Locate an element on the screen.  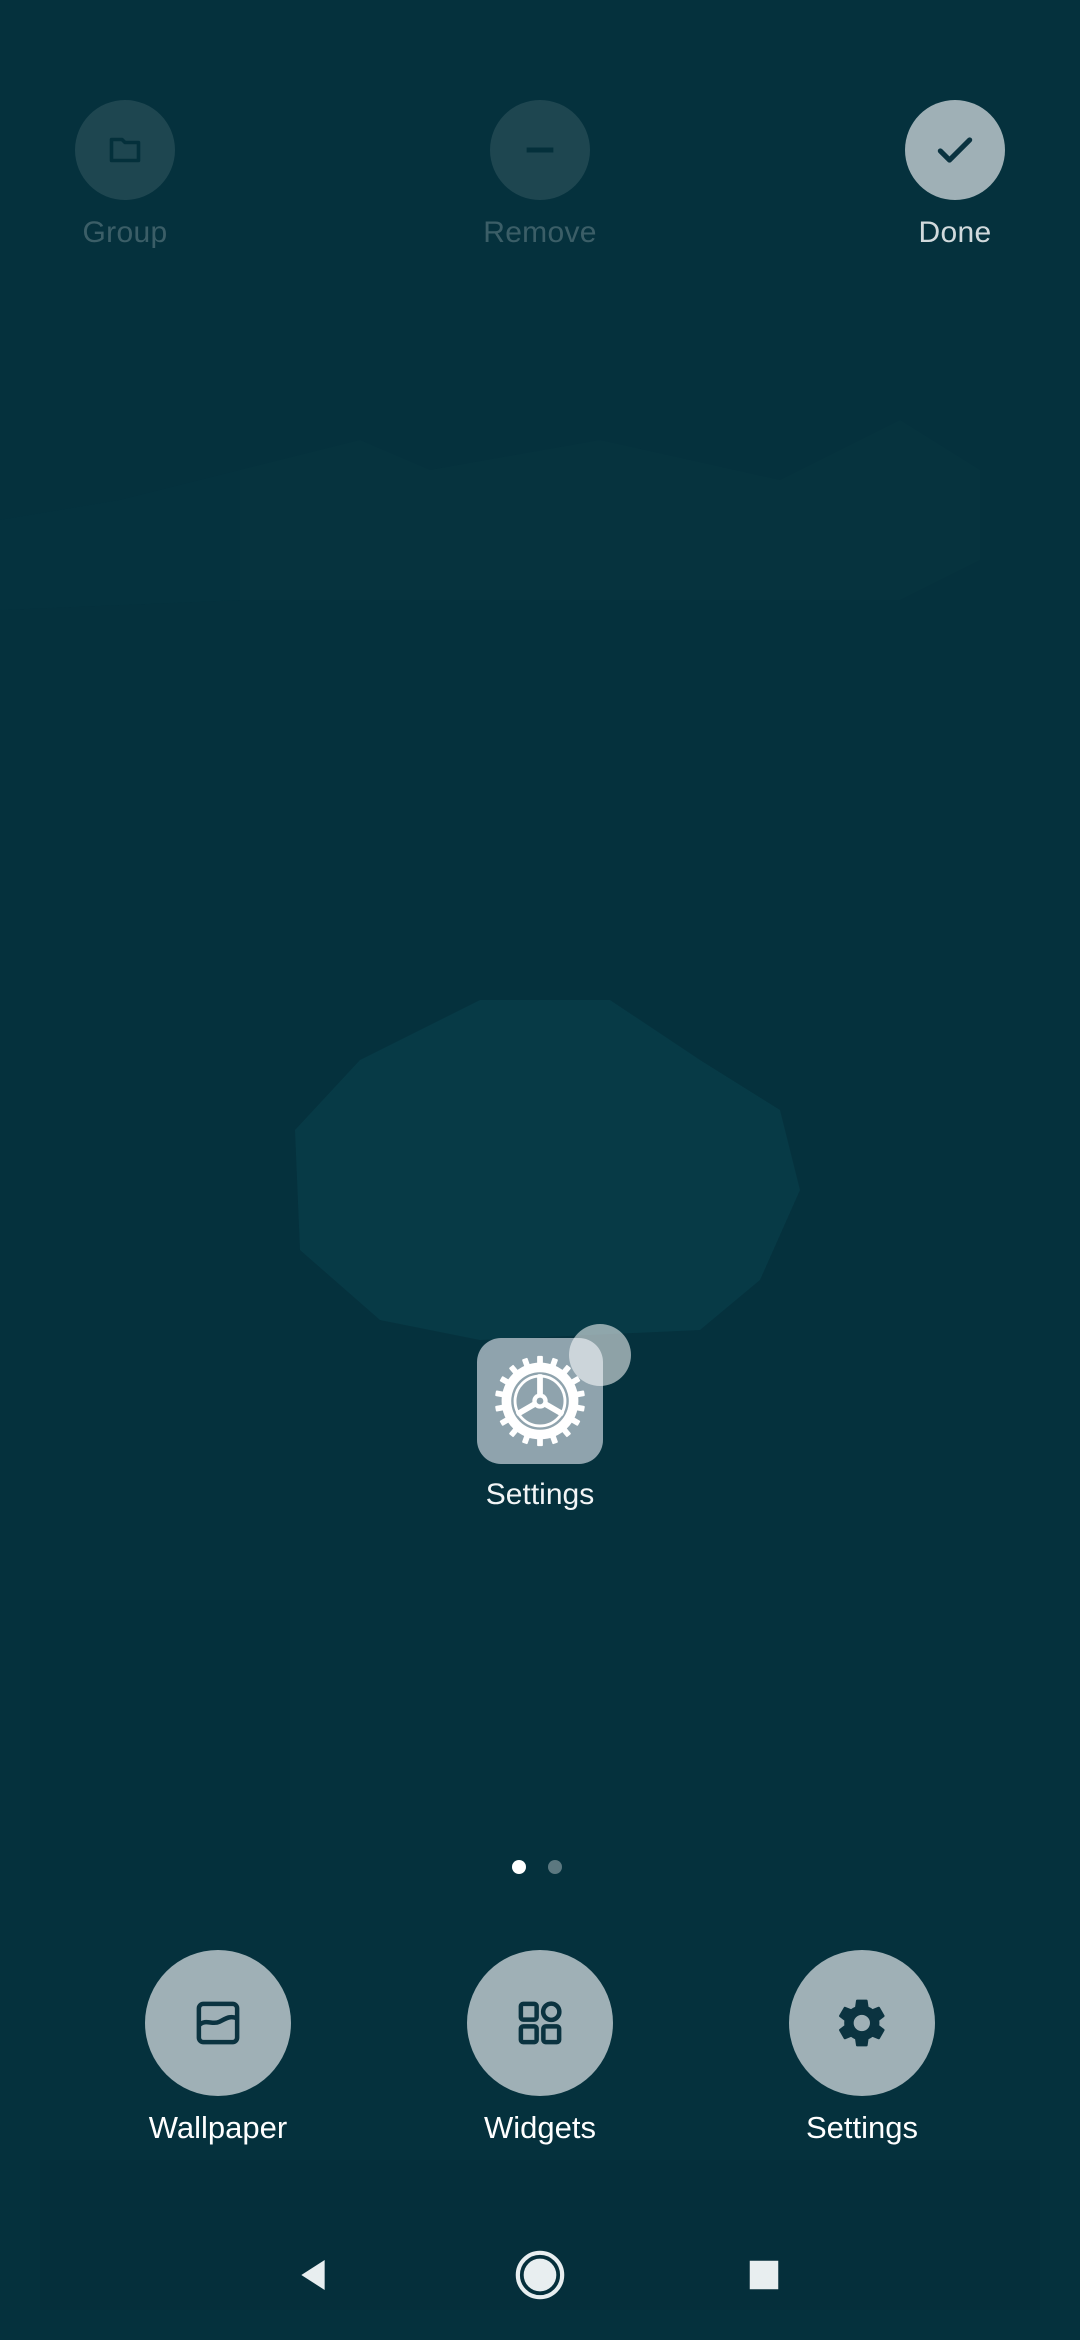
recents-square-icon is located at coordinates (764, 2275).